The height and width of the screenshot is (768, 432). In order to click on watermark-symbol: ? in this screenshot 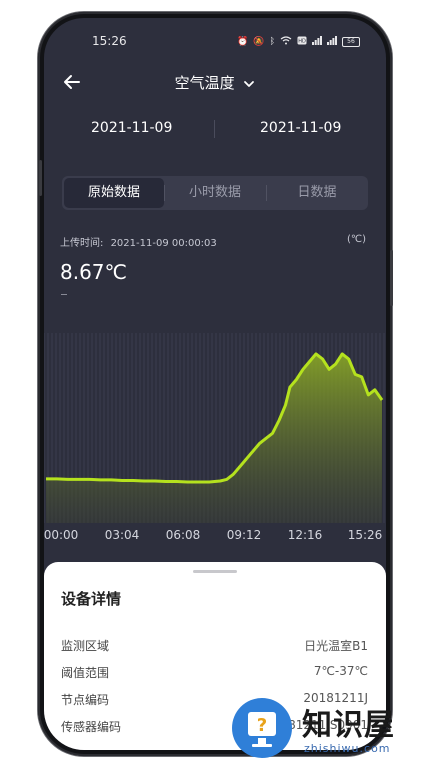, I will do `click(262, 725)`.